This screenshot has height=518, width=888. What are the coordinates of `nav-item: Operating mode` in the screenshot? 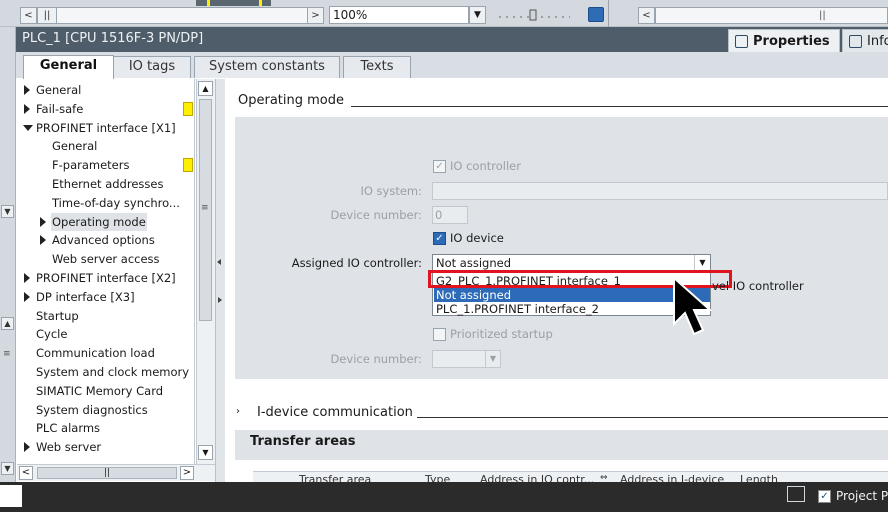 It's located at (99, 221).